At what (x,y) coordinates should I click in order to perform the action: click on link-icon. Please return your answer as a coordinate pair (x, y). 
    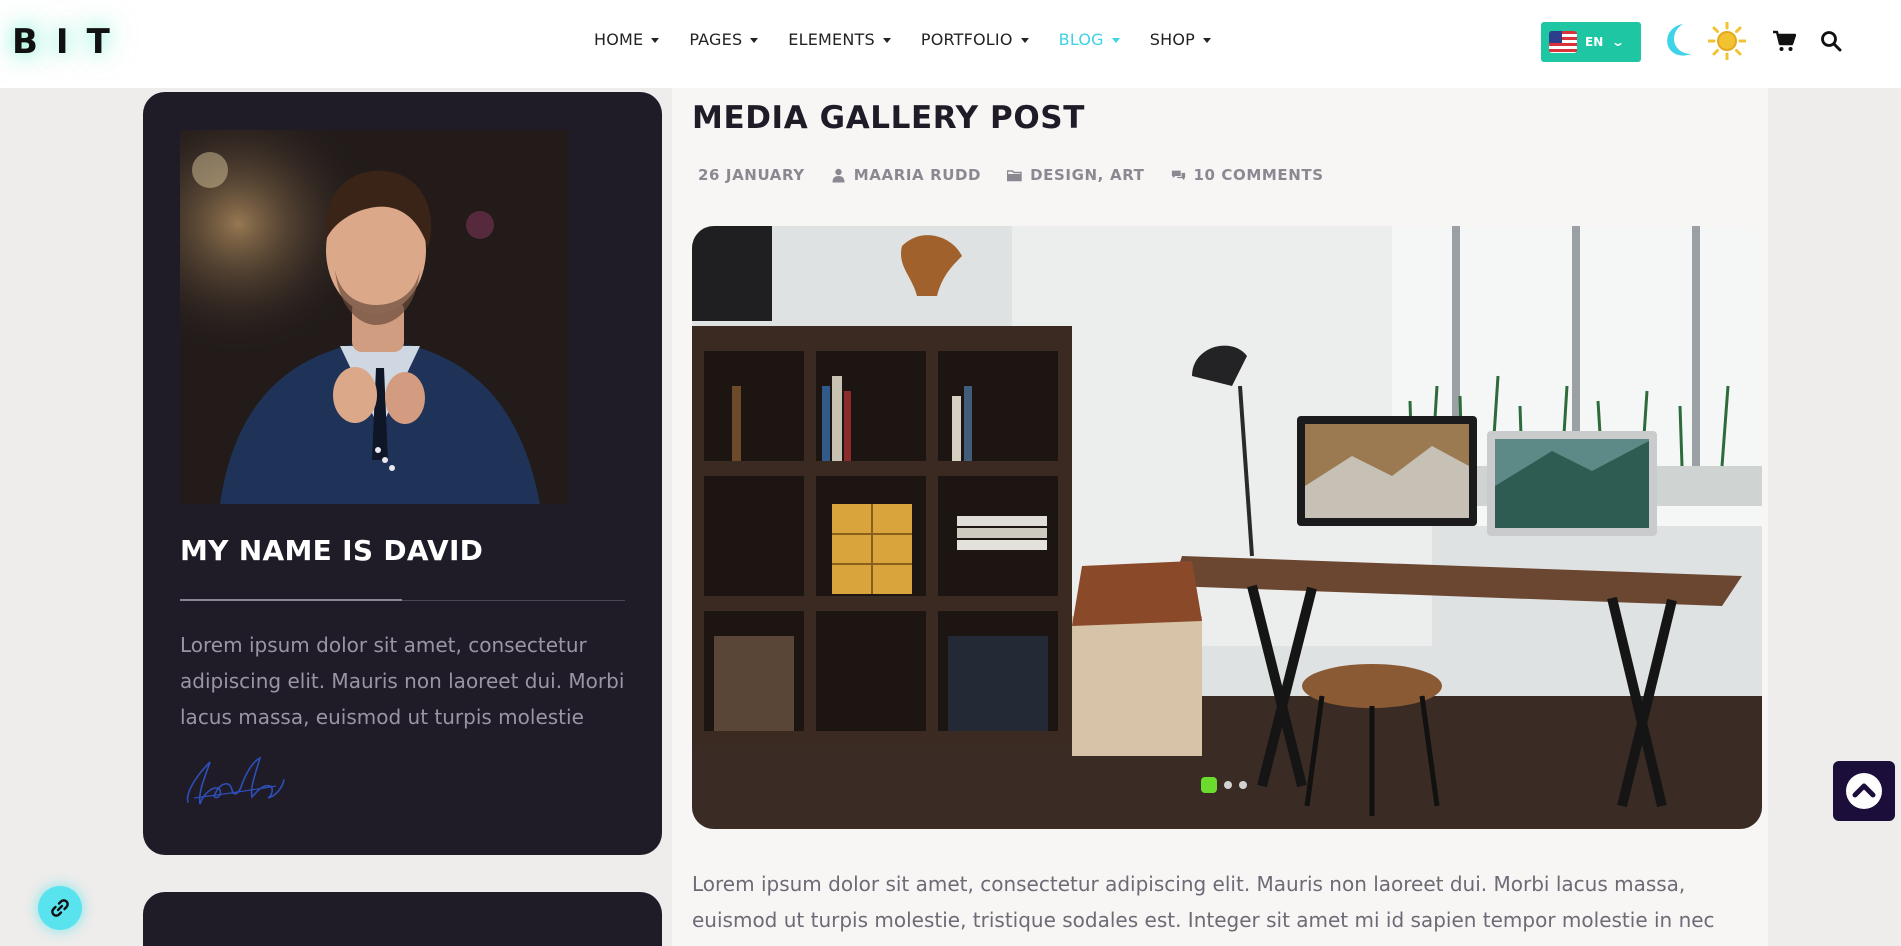
    Looking at the image, I should click on (60, 908).